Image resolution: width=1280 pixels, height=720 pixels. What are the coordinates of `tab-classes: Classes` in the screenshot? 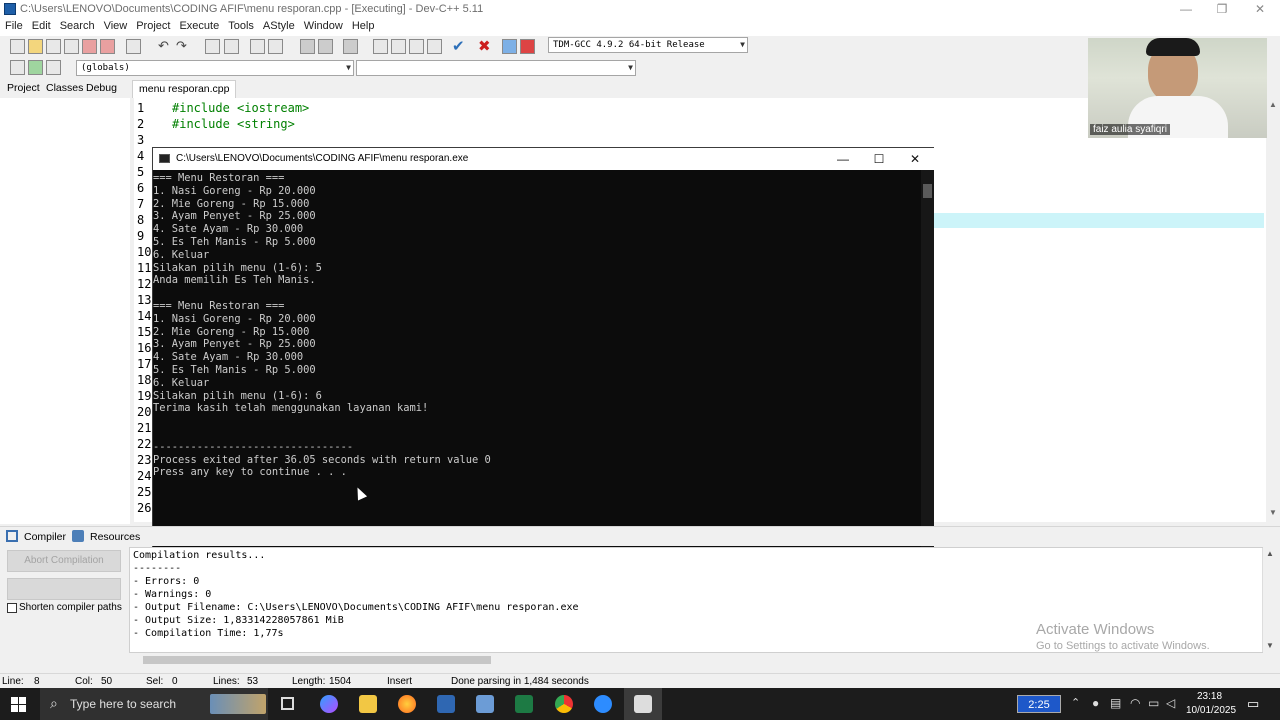 It's located at (64, 88).